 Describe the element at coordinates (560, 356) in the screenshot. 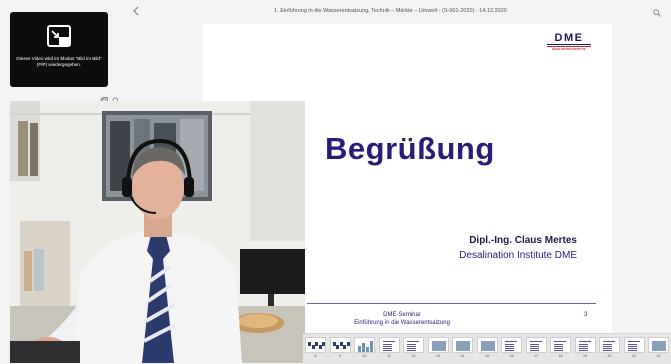

I see `thumbnail-number: 18` at that location.